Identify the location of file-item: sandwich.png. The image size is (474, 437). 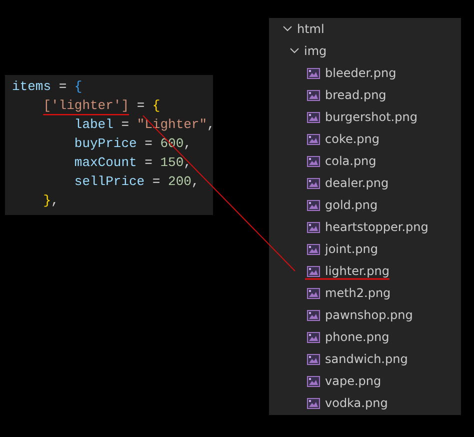
(366, 359).